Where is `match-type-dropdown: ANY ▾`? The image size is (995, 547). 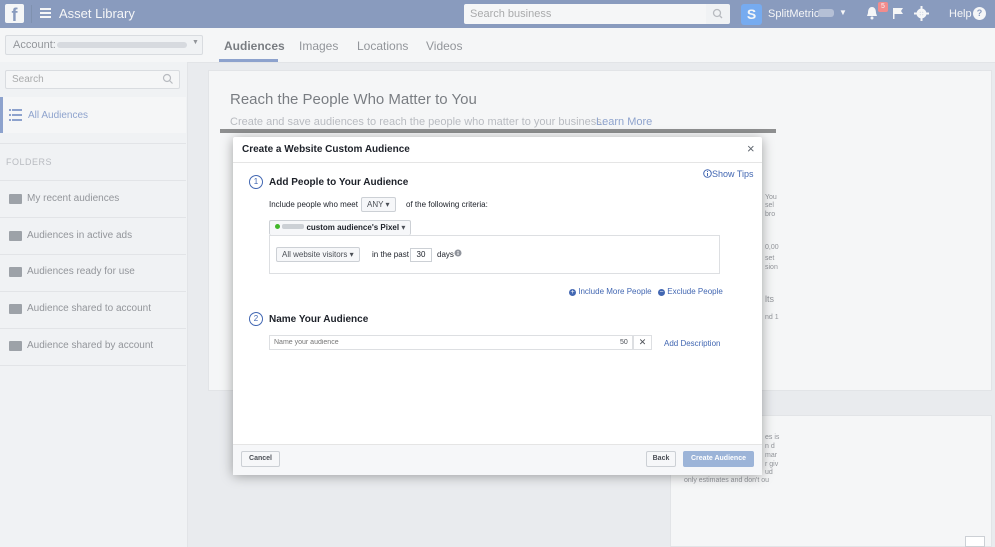 match-type-dropdown: ANY ▾ is located at coordinates (378, 204).